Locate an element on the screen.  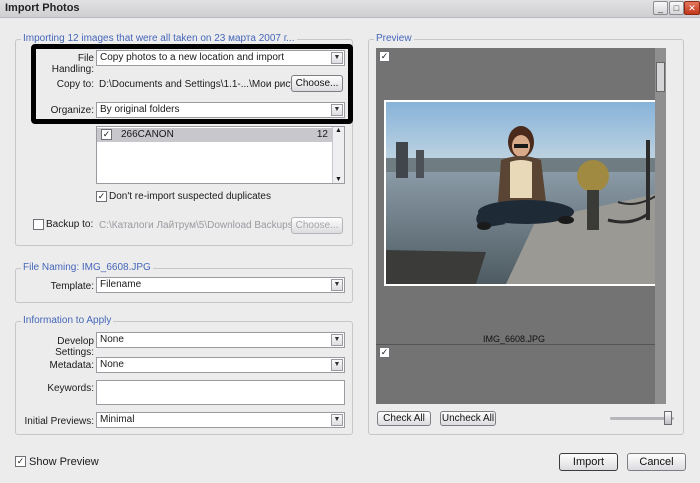
show-preview-label: Show Preview is located at coordinates (64, 462).